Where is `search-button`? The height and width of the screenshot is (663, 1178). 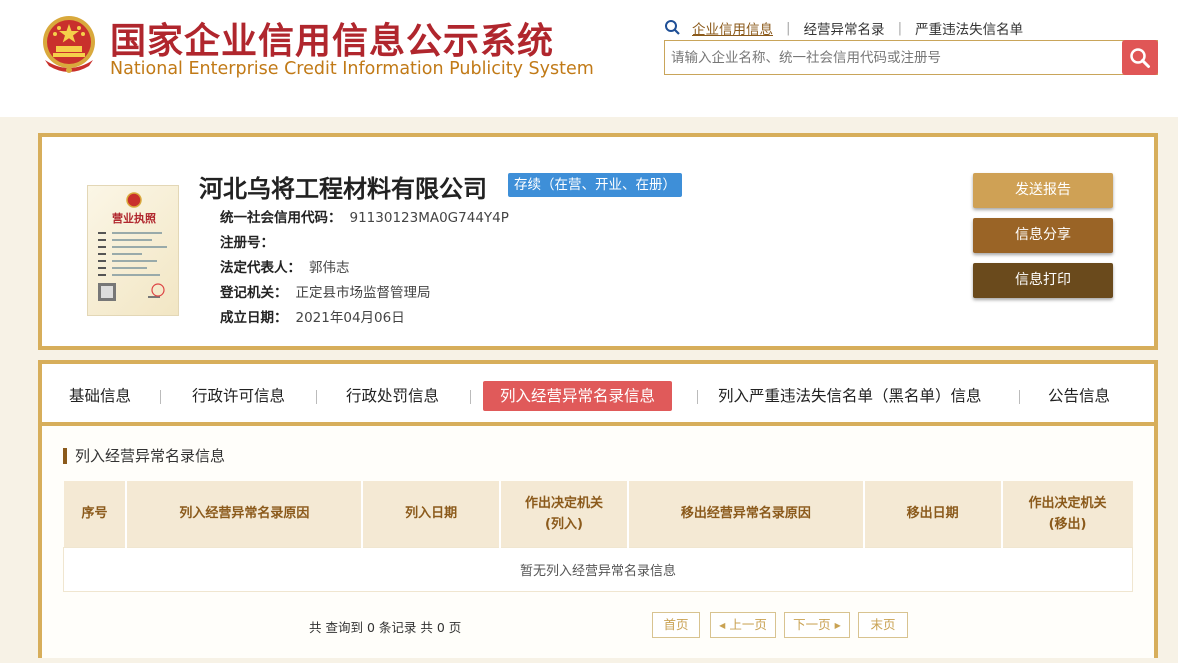
search-button is located at coordinates (1140, 57).